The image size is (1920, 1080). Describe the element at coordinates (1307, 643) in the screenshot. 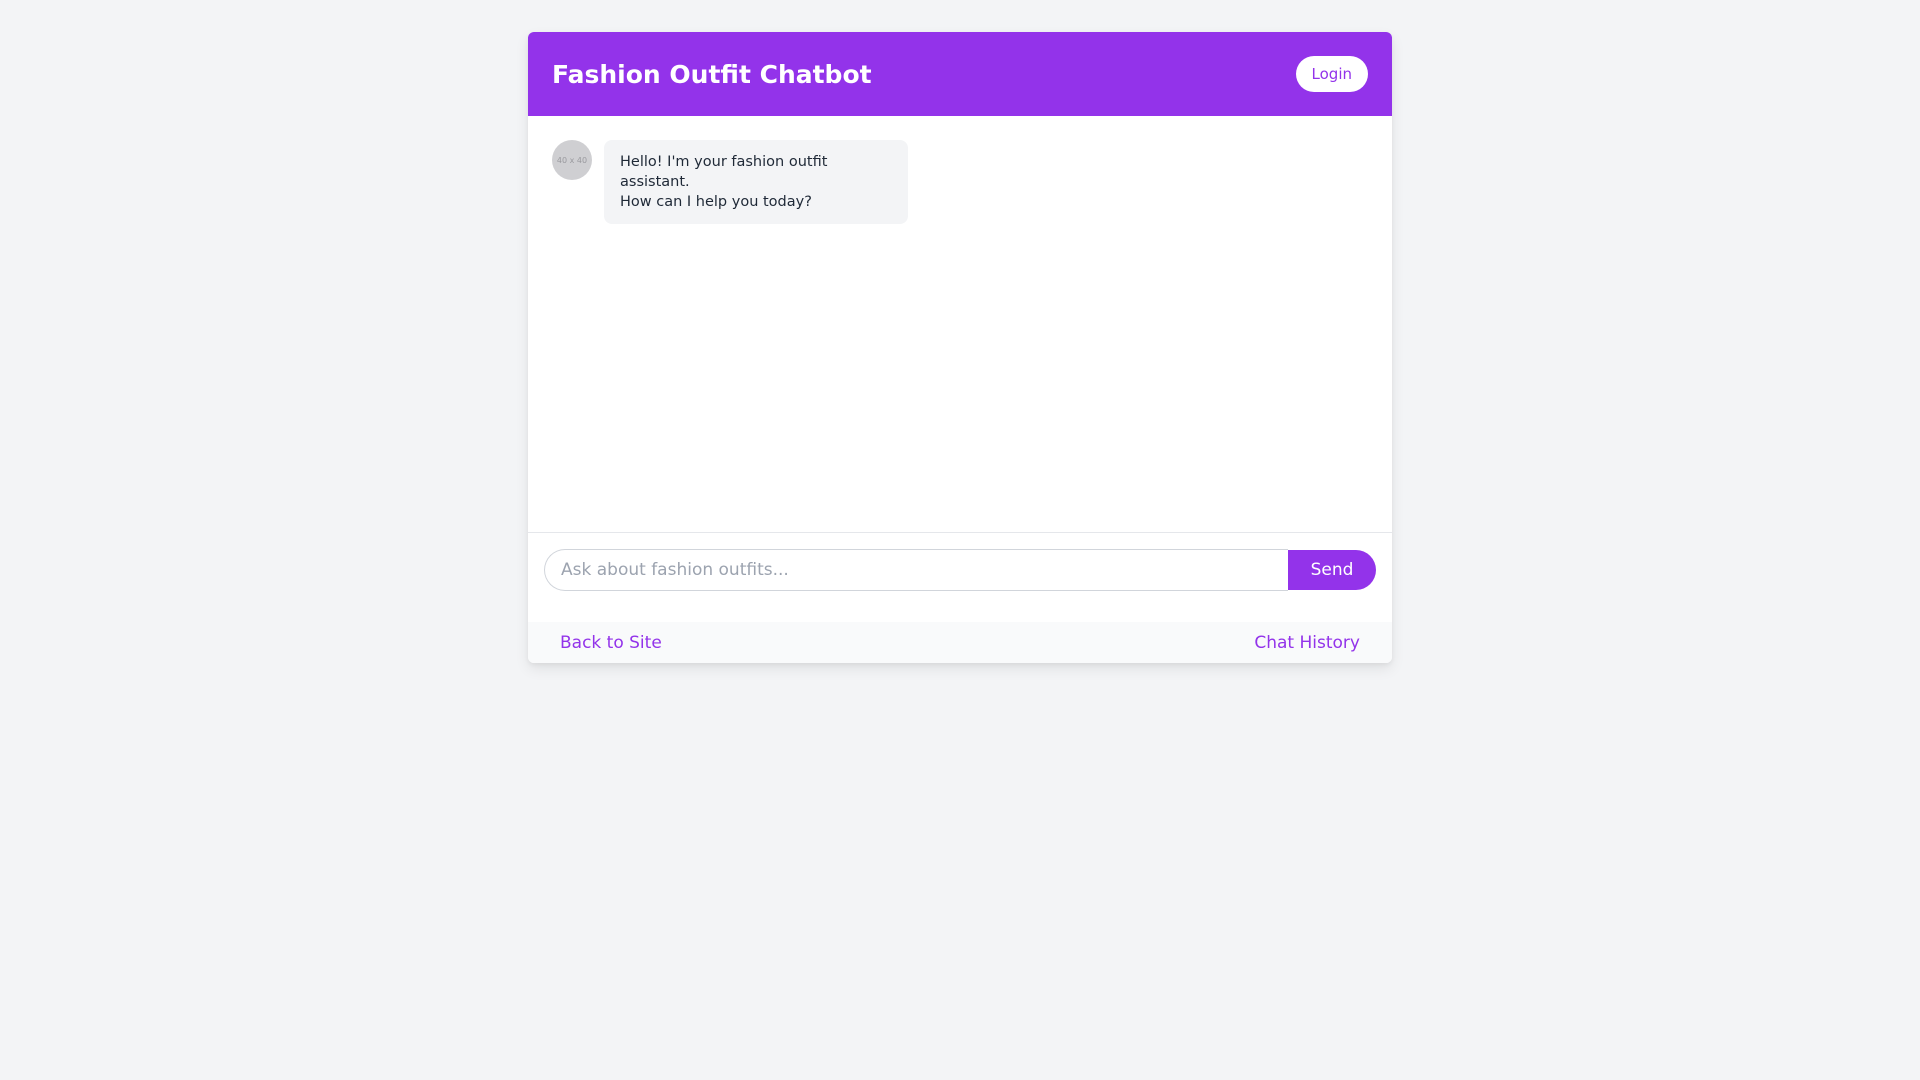

I see `chat-history-link: Chat History` at that location.